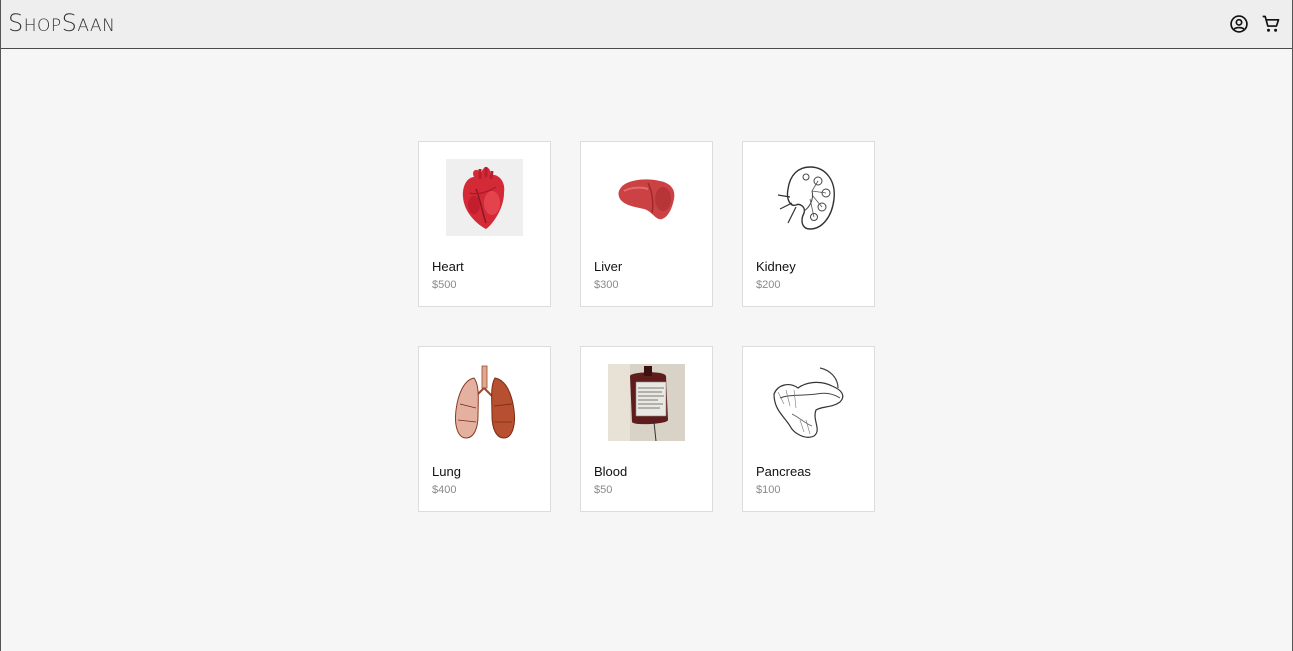  I want to click on product-card-kidney: Kidney $200, so click(808, 224).